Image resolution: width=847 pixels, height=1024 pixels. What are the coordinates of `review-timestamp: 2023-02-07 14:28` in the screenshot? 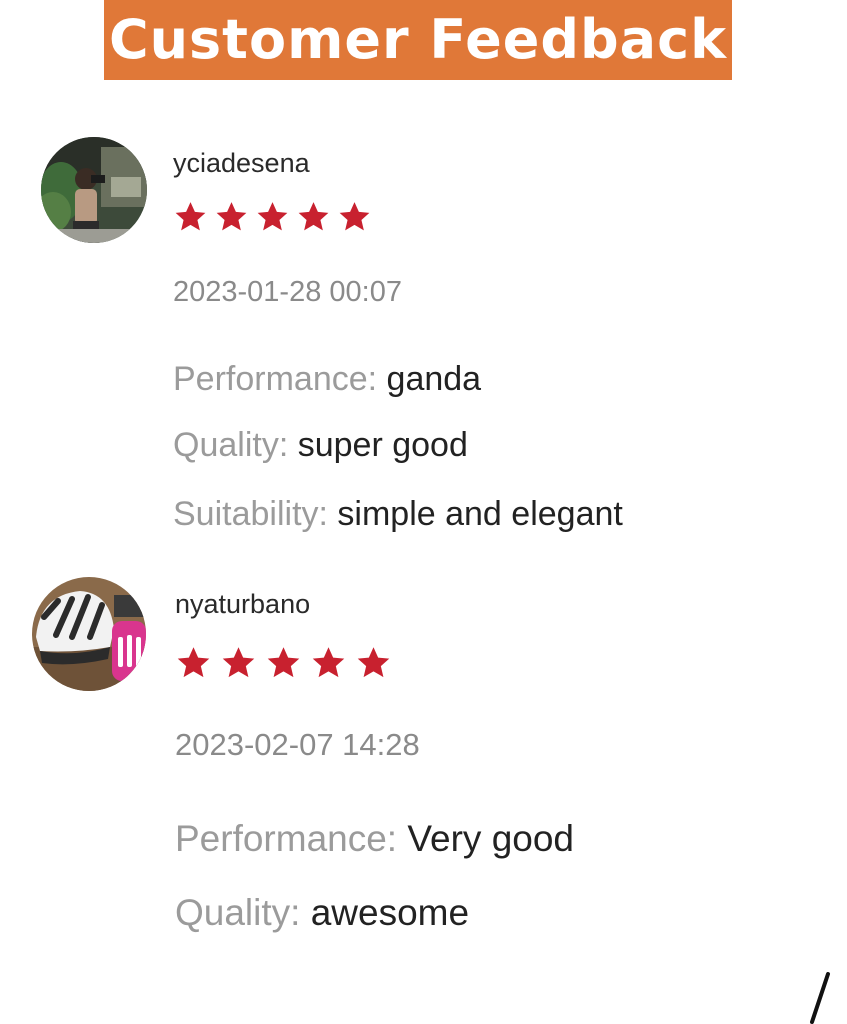 It's located at (297, 744).